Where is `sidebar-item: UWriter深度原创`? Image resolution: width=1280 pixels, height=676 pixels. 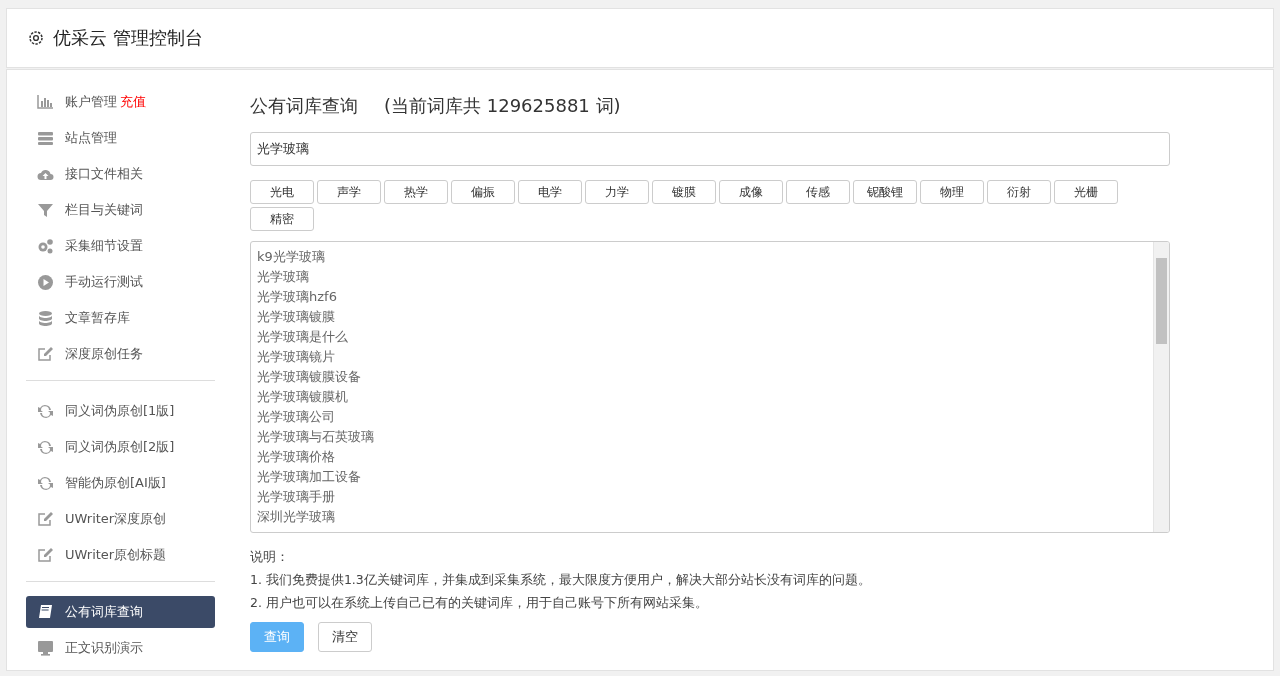 sidebar-item: UWriter深度原创 is located at coordinates (120, 519).